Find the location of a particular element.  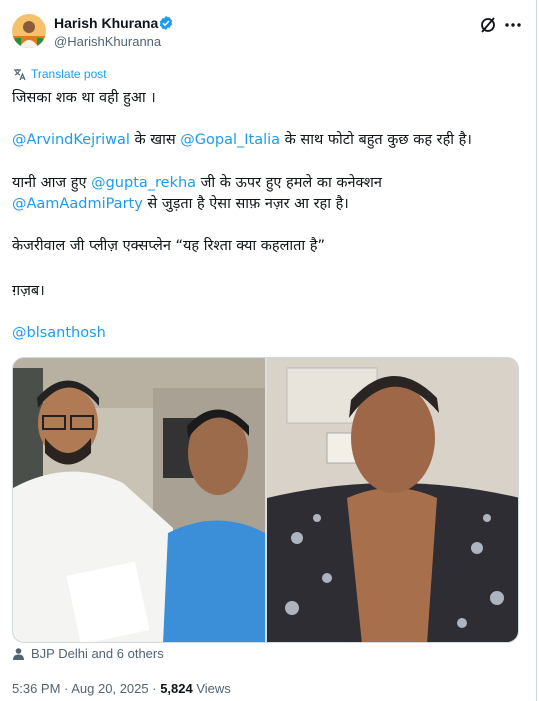

author-name: Harish Khurana is located at coordinates (106, 23).